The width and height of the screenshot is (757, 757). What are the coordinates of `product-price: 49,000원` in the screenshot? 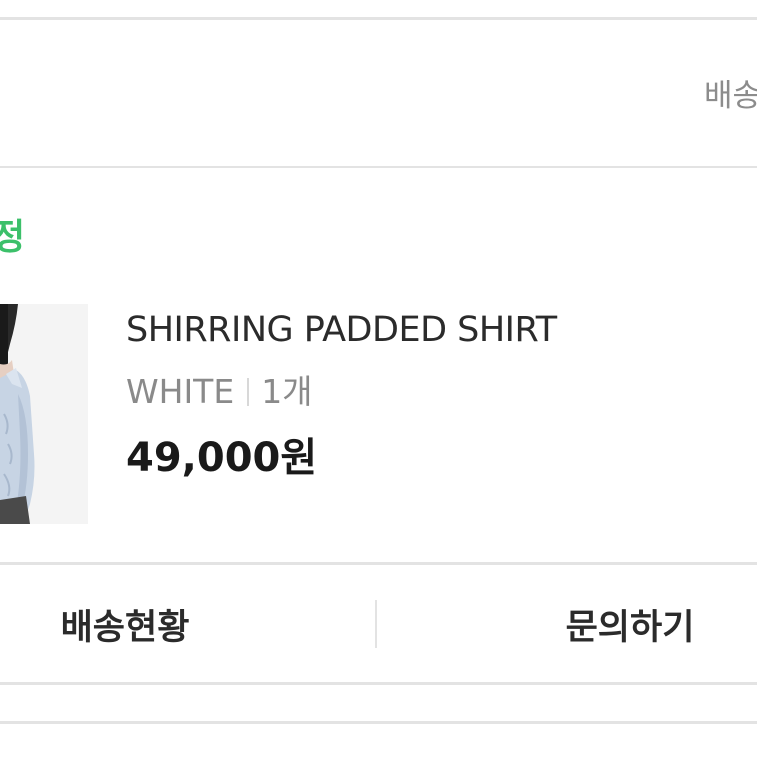 It's located at (222, 458).